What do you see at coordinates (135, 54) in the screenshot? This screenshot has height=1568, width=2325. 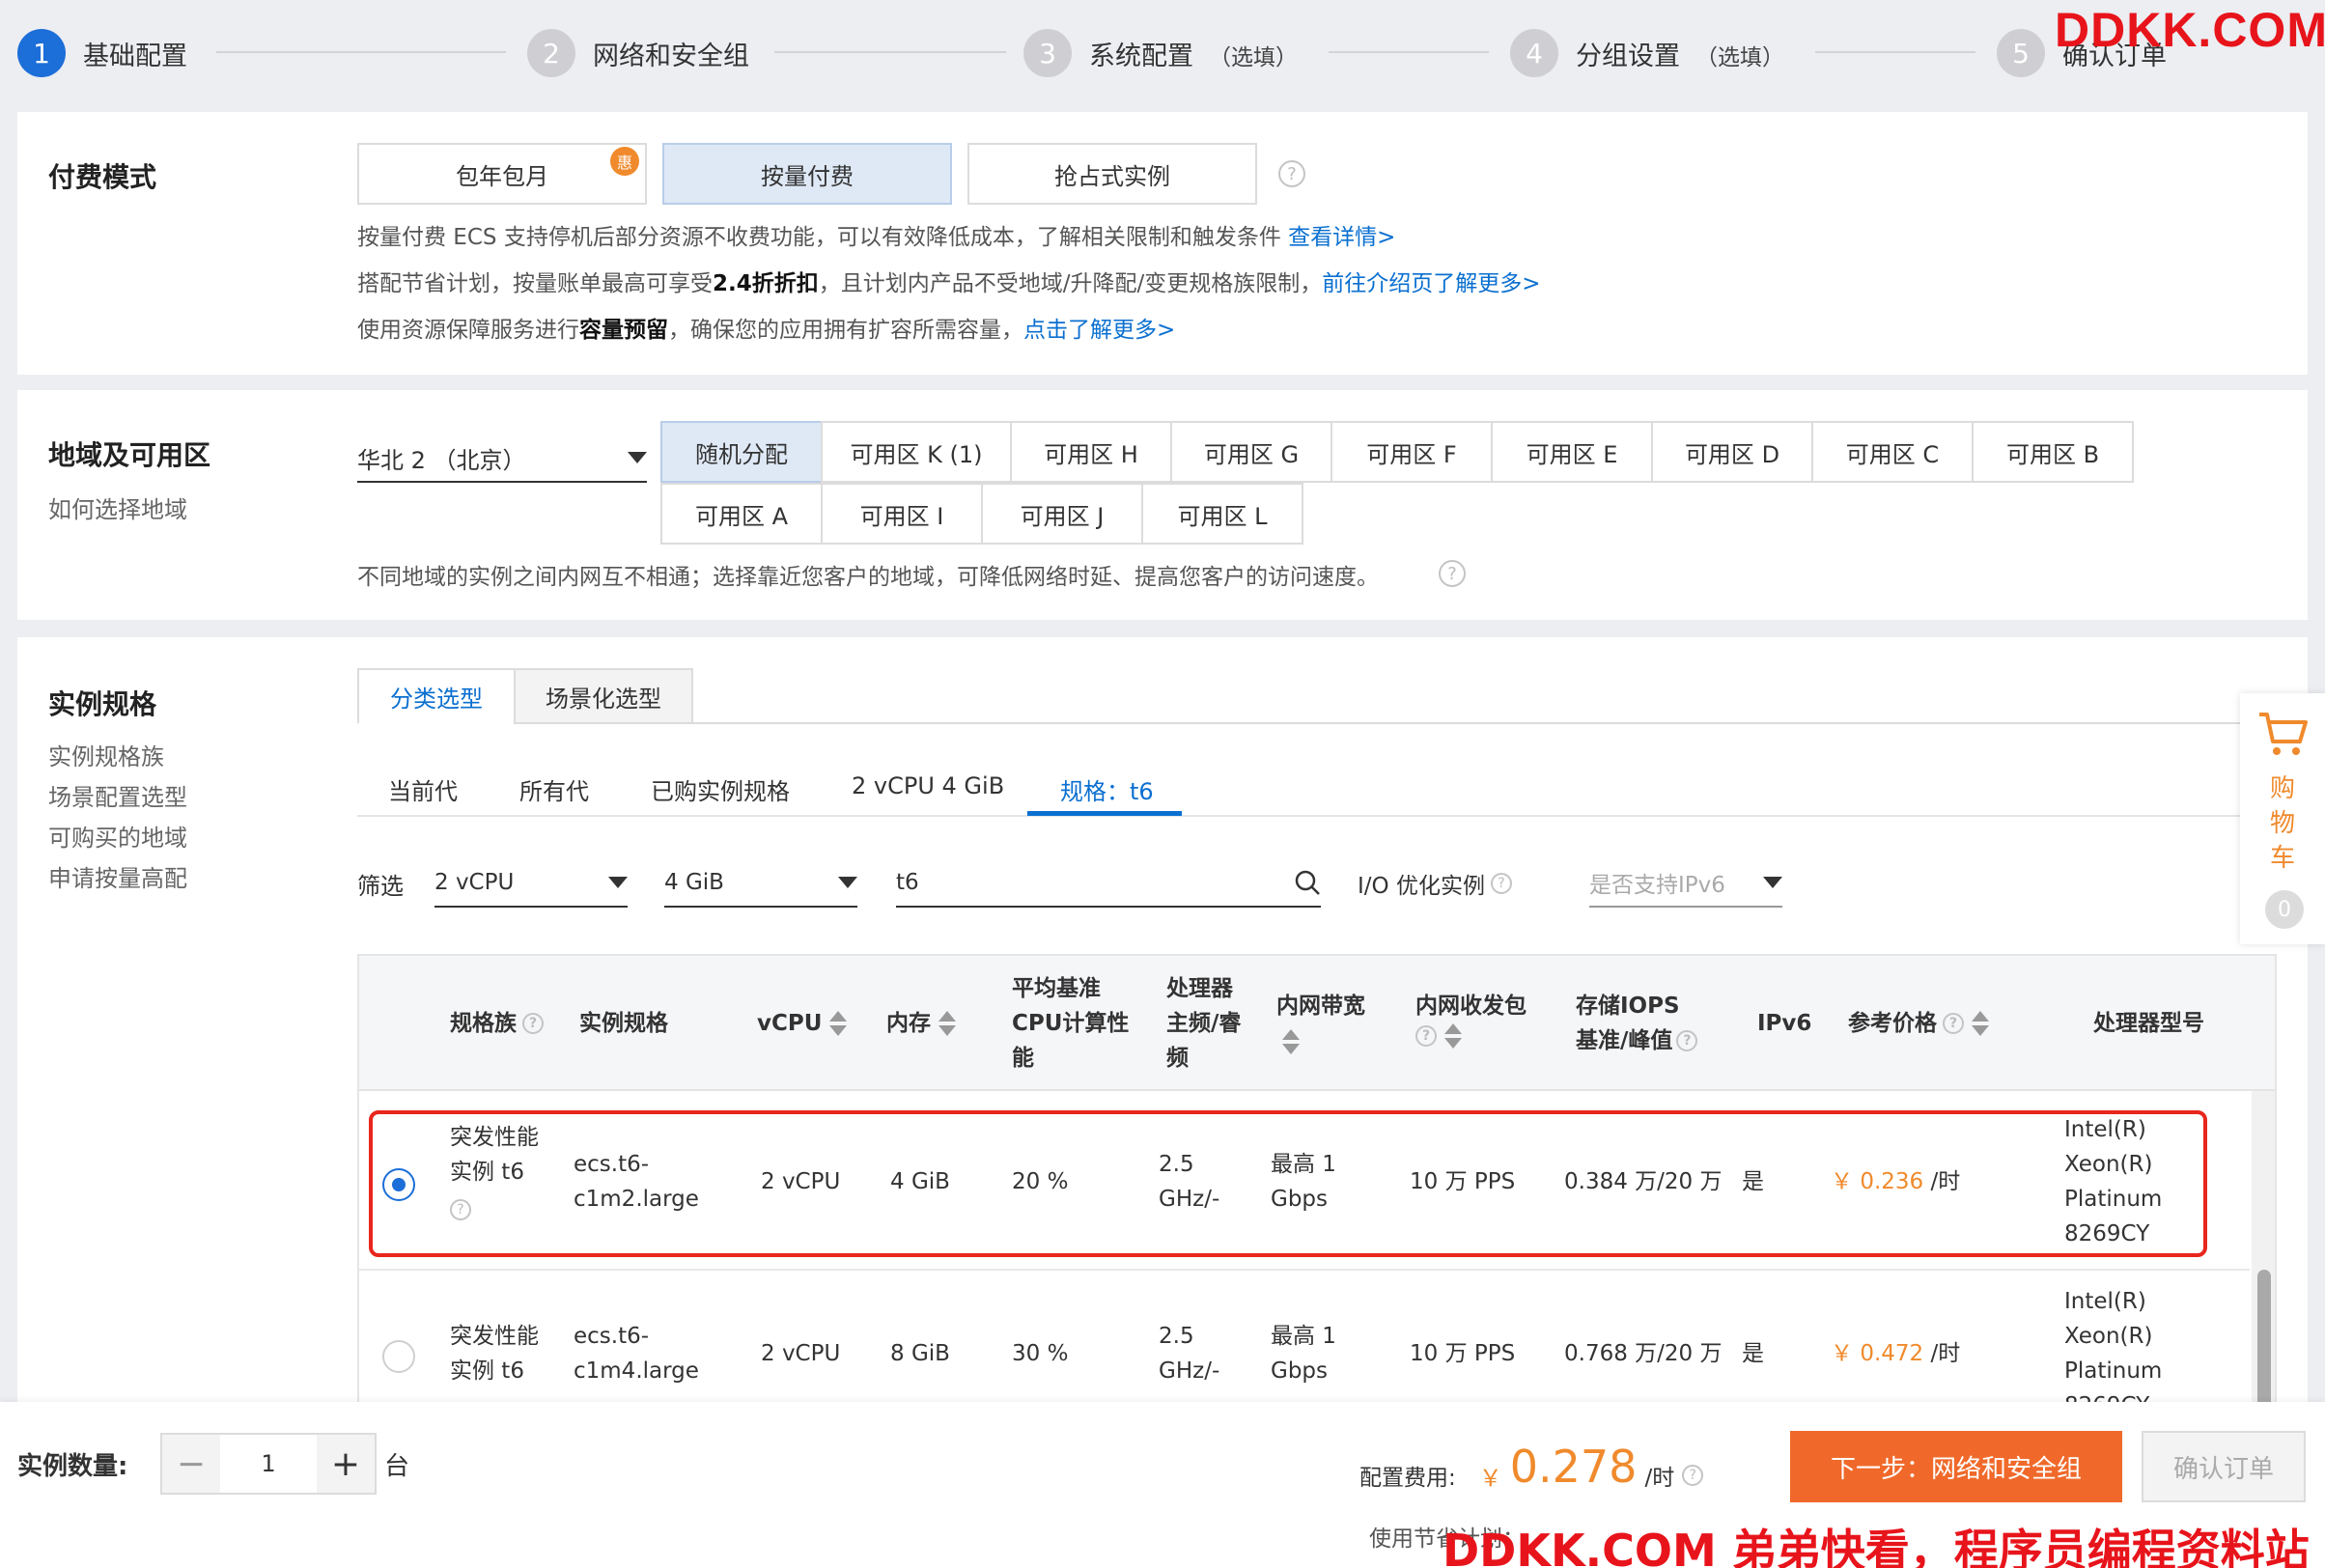 I see `step-1-label: 基础配置` at bounding box center [135, 54].